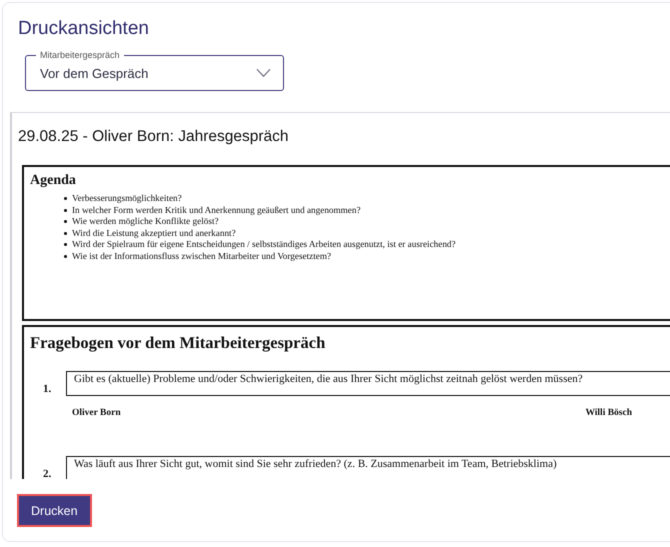 This screenshot has height=547, width=670. Describe the element at coordinates (154, 137) in the screenshot. I see `document-heading: 29.08.25 - Oliver Born: Jahresgespräch` at that location.